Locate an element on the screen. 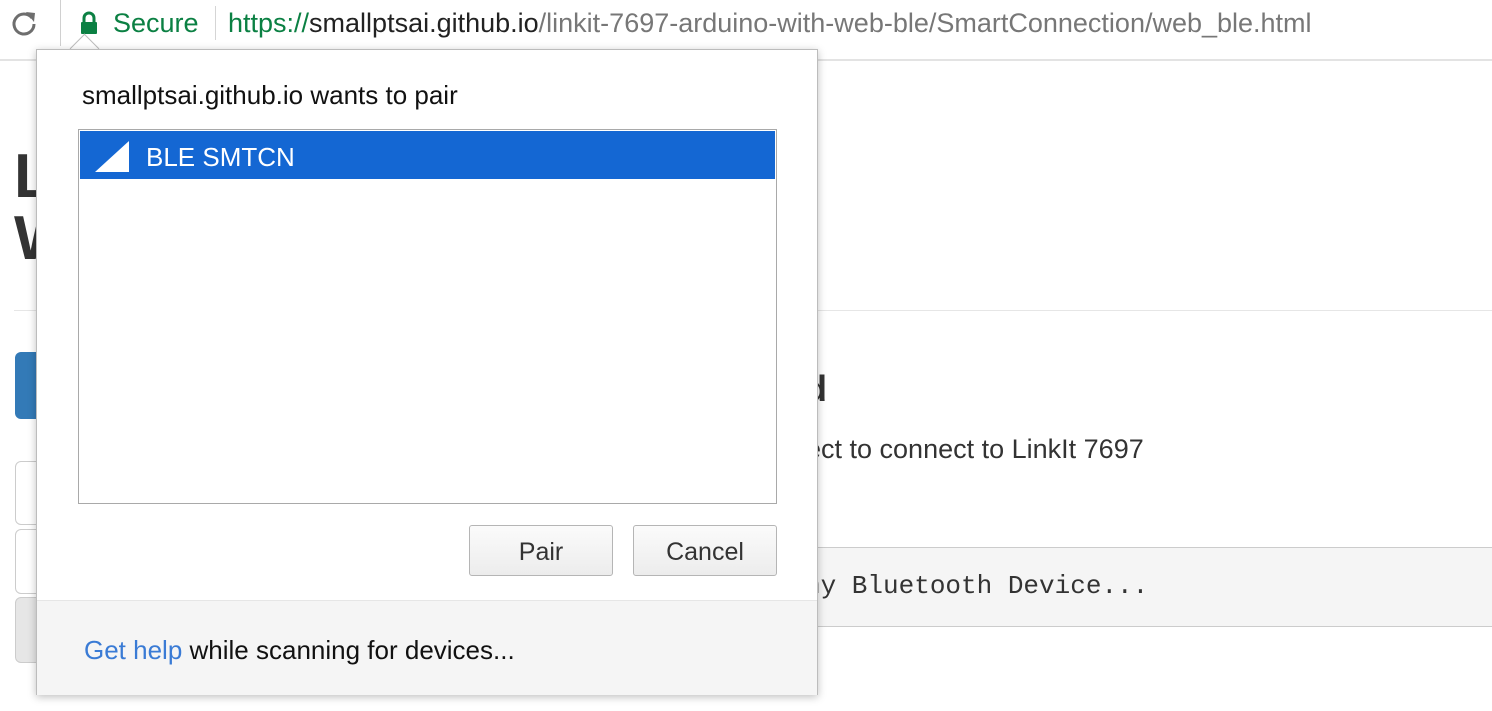  address-divider is located at coordinates (215, 23).